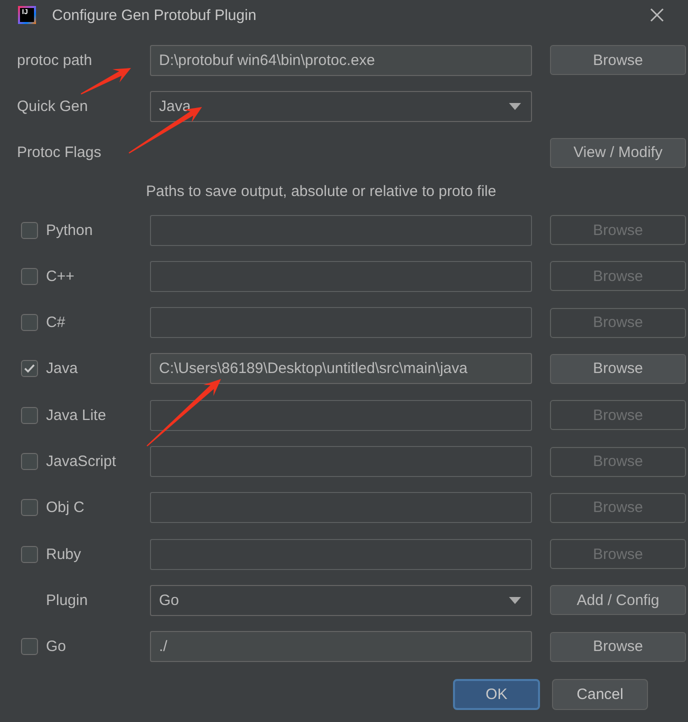  I want to click on plugin-dropdown: Go, so click(341, 600).